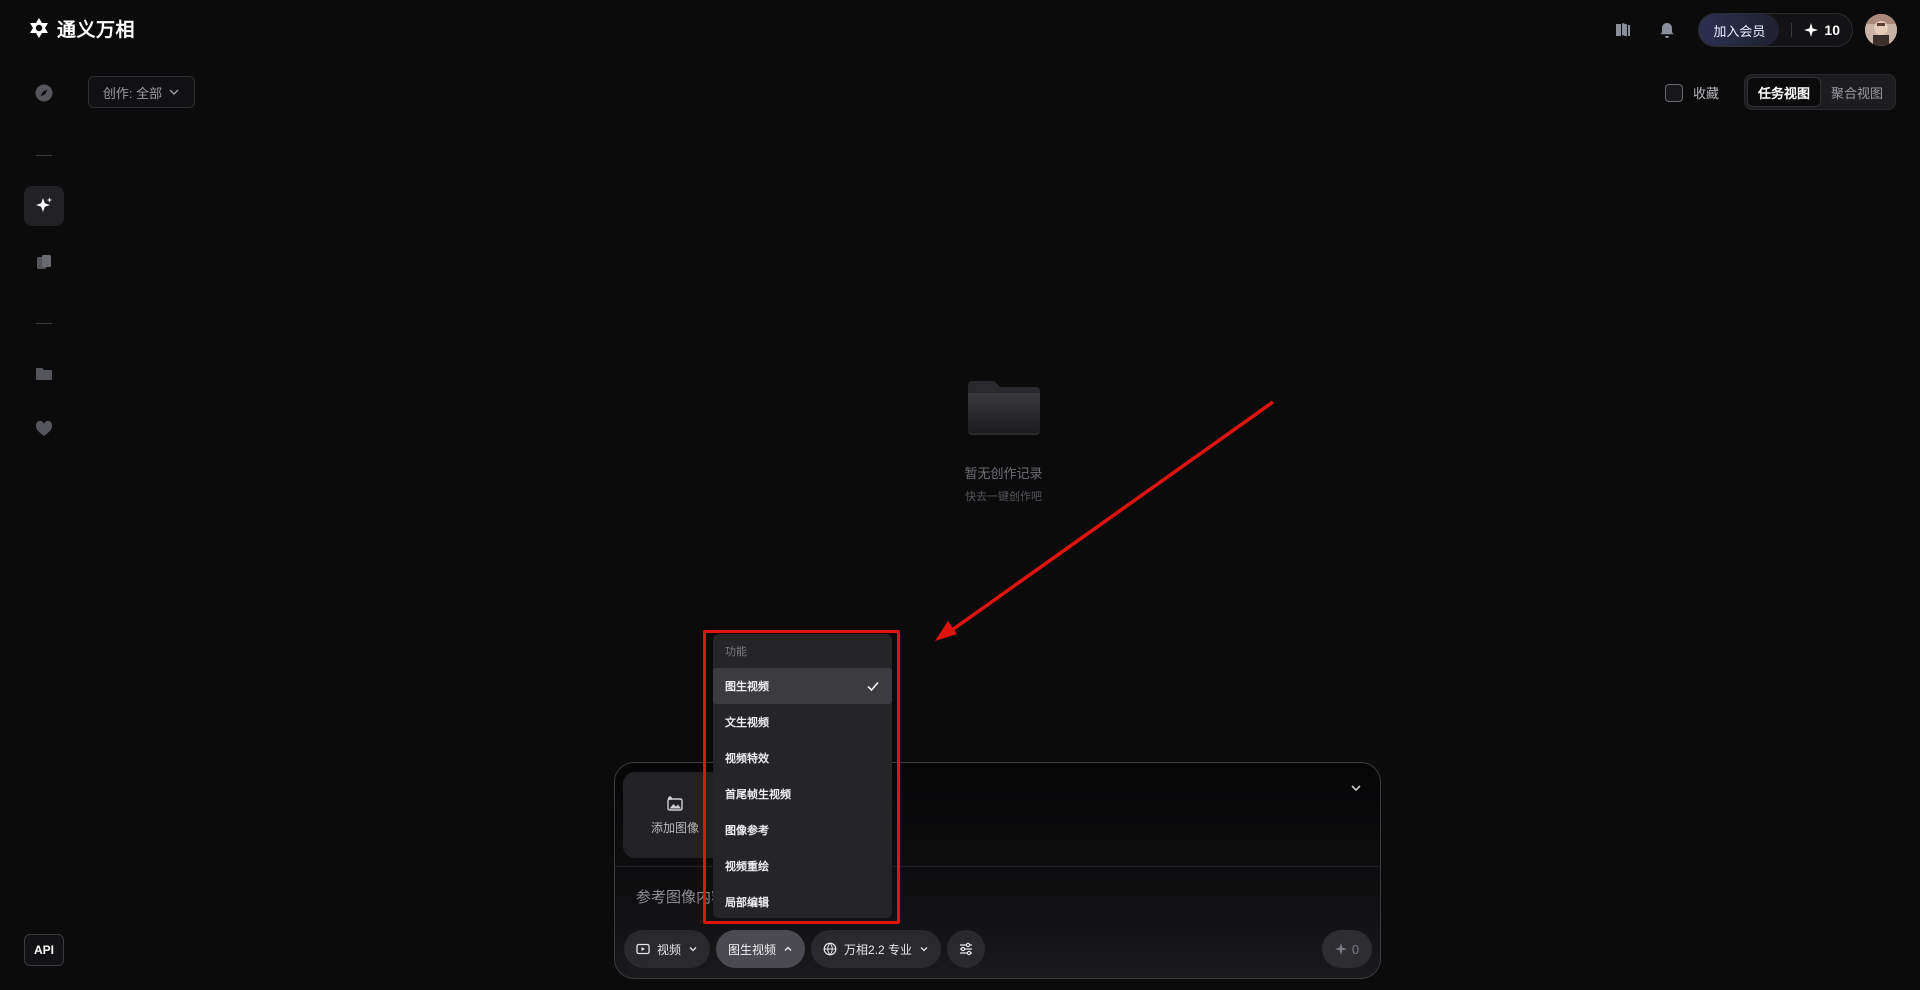  I want to click on favorites-checkbox, so click(1674, 92).